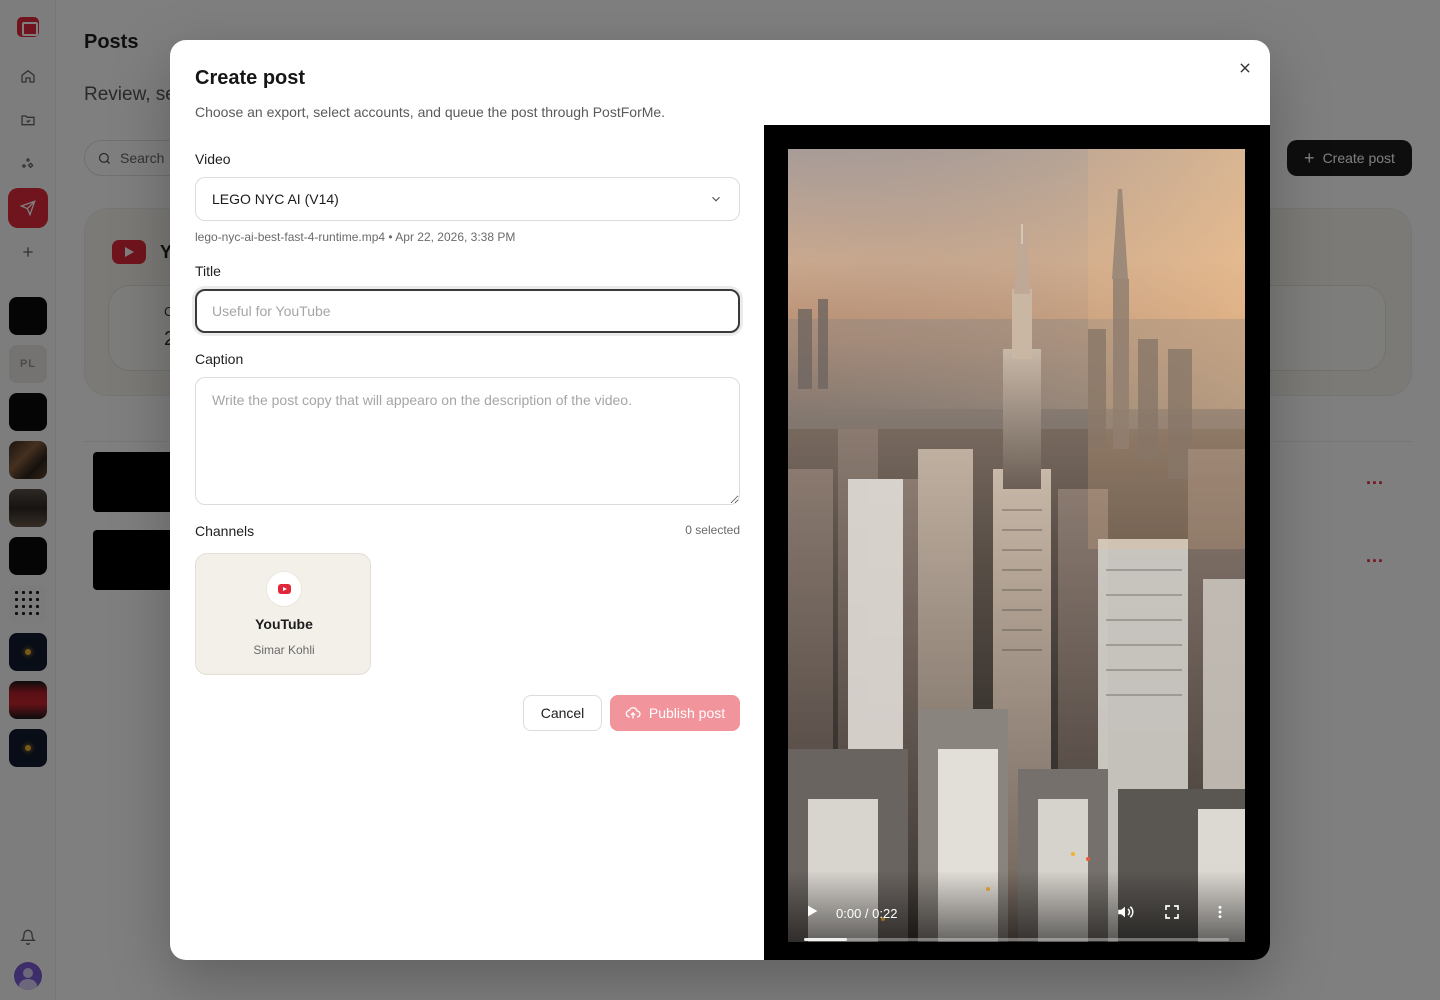 This screenshot has width=1440, height=1000. I want to click on video-select: LEGO NYC AI (V14), so click(467, 199).